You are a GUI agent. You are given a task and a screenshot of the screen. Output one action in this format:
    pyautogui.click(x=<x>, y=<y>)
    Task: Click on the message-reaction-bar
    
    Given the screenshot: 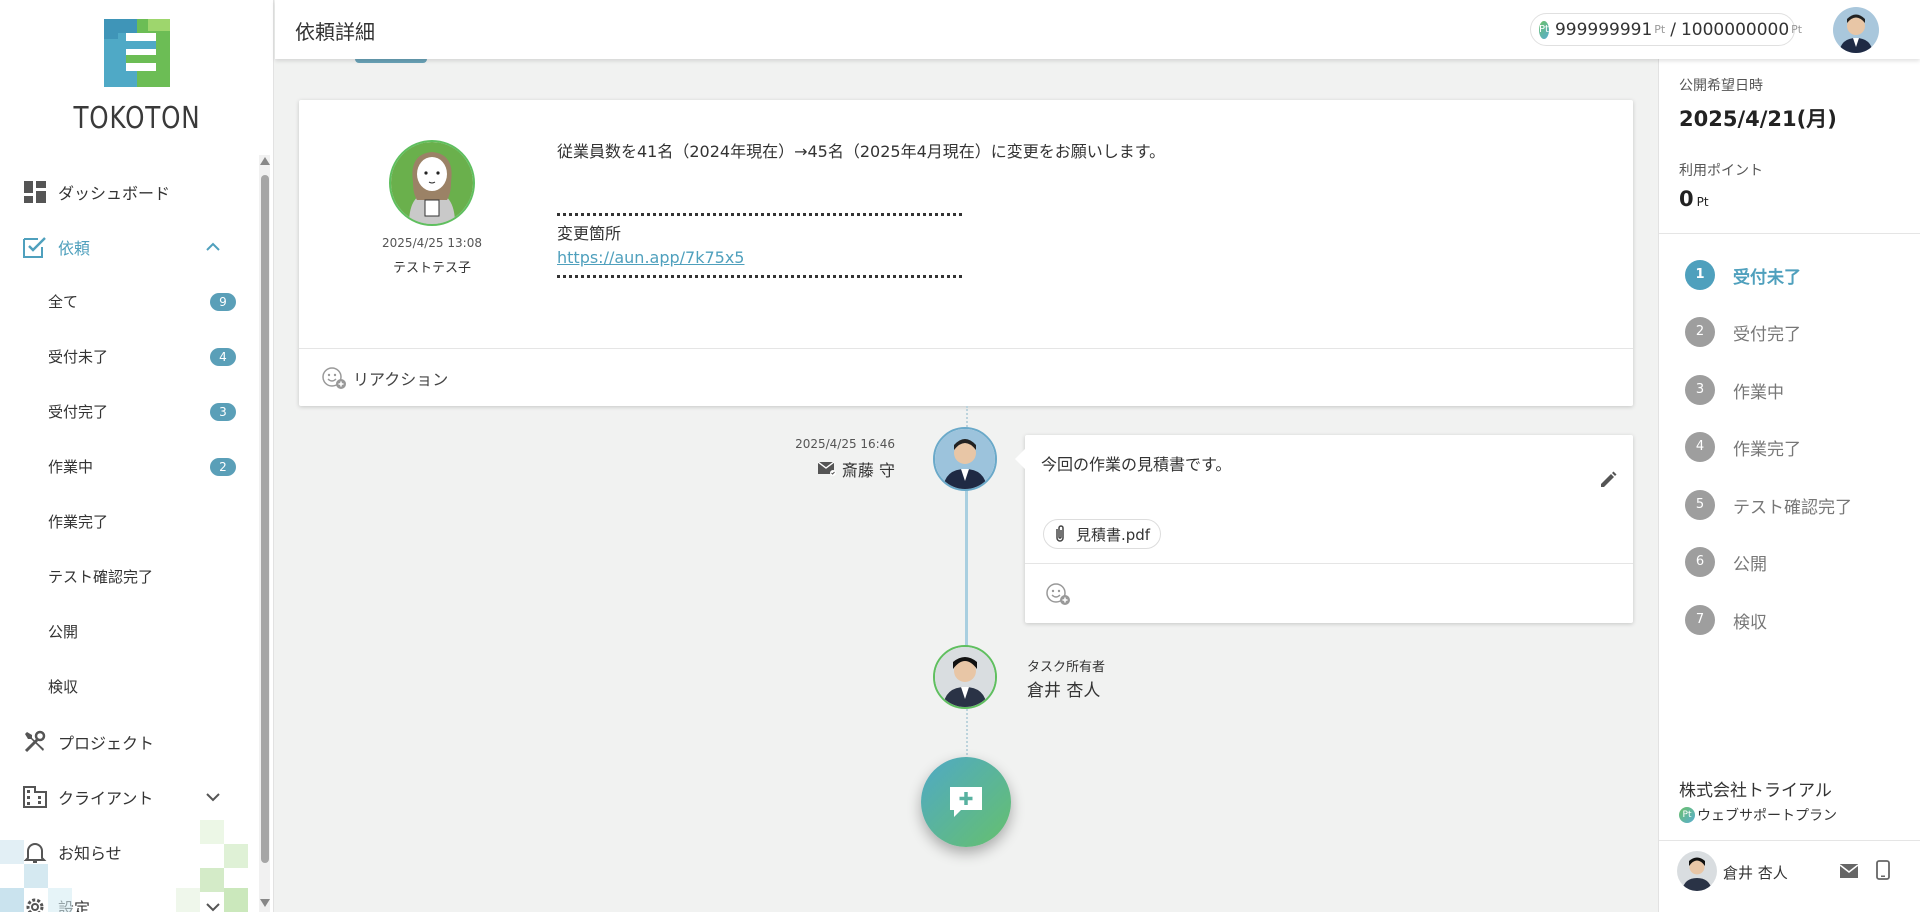 What is the action you would take?
    pyautogui.click(x=1329, y=593)
    